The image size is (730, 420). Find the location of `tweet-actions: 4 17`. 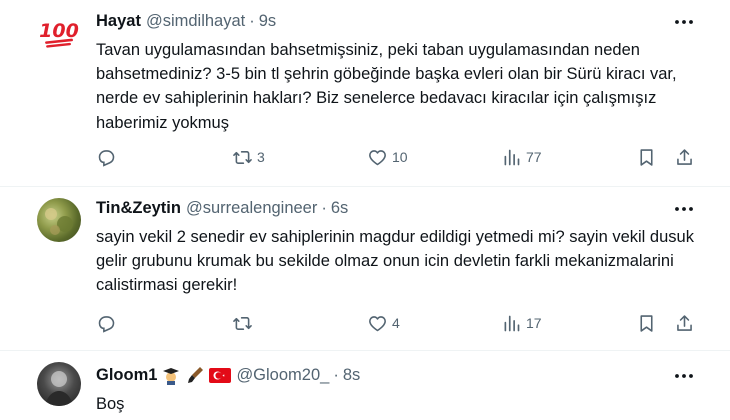

tweet-actions: 4 17 is located at coordinates (396, 323).